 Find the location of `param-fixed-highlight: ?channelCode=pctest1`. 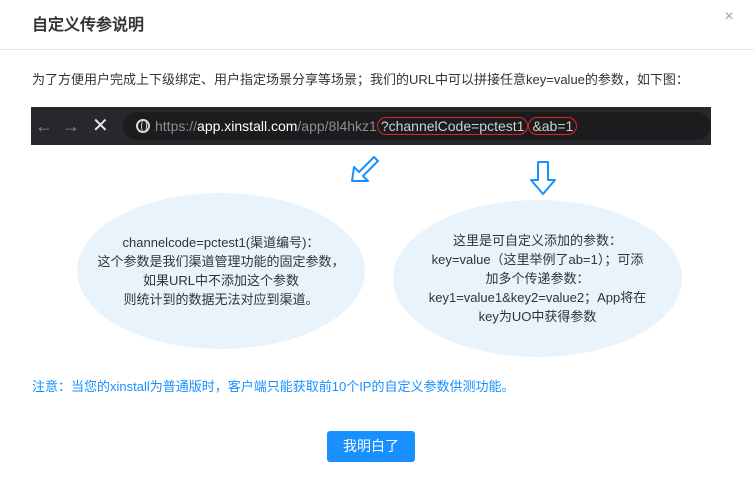

param-fixed-highlight: ?channelCode=pctest1 is located at coordinates (452, 126).